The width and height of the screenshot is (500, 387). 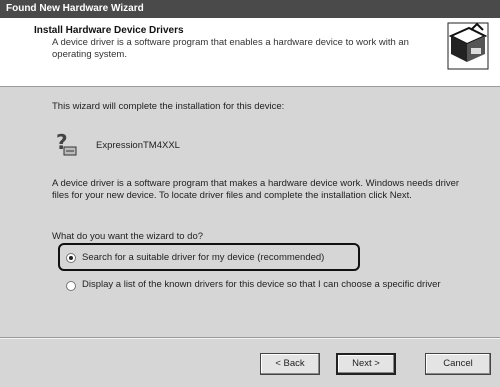 I want to click on cancel-button: Cancel, so click(x=458, y=364).